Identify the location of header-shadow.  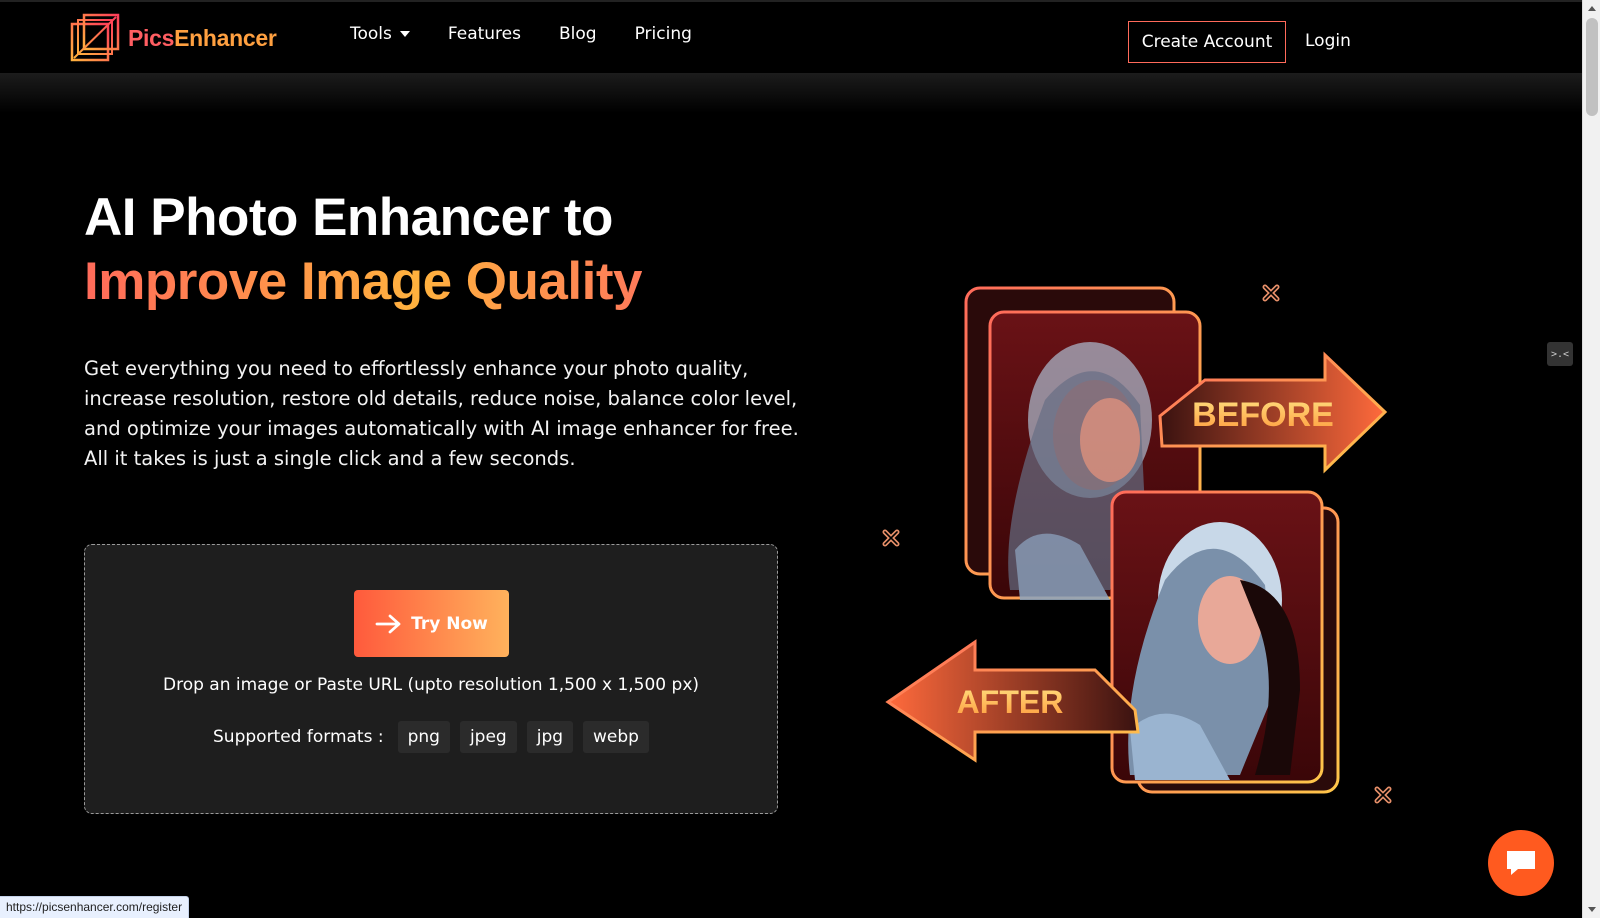
(791, 93).